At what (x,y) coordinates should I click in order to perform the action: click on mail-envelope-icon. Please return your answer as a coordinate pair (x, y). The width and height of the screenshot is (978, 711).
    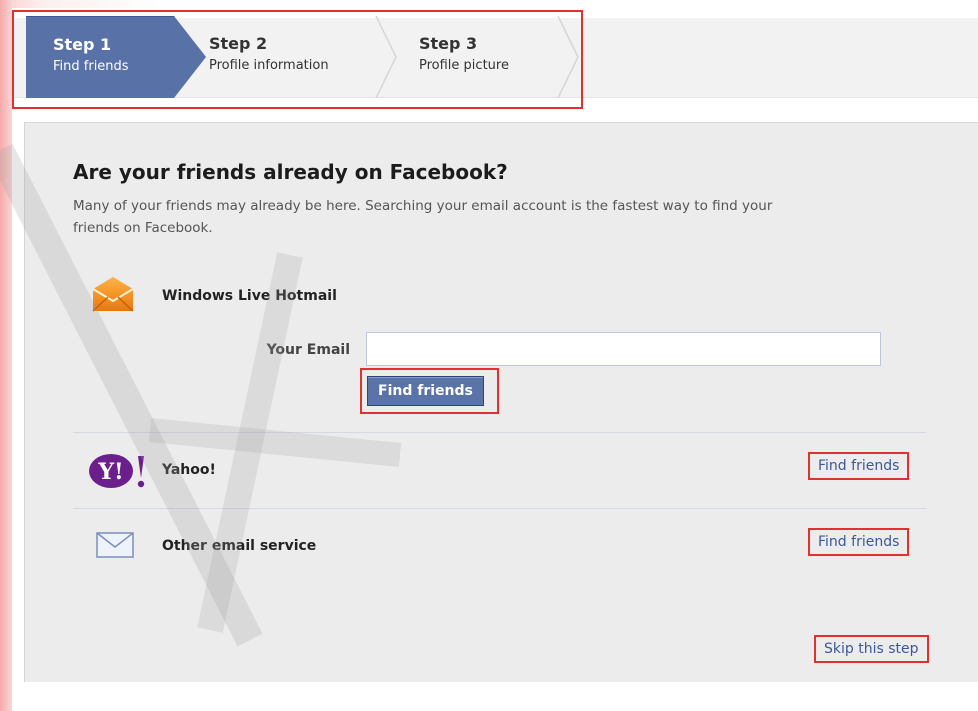
    Looking at the image, I should click on (115, 545).